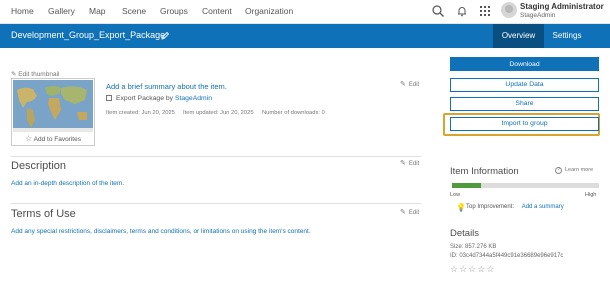 This screenshot has height=300, width=610. I want to click on item-updated: Item updated: Jun 20, 2025, so click(218, 113).